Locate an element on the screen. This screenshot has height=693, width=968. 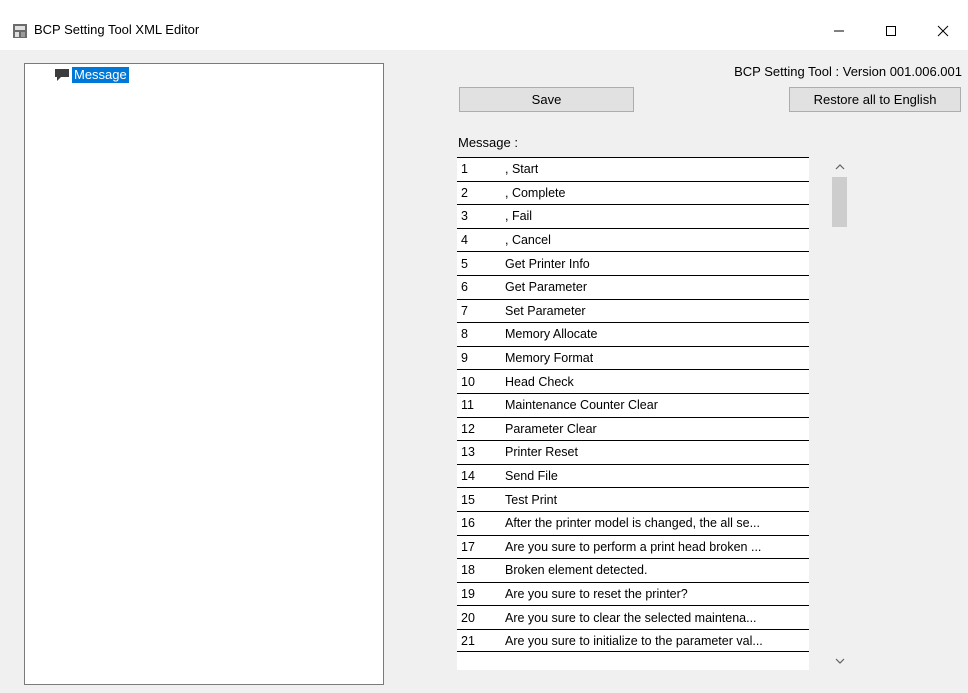
message-number: 21 is located at coordinates (468, 640).